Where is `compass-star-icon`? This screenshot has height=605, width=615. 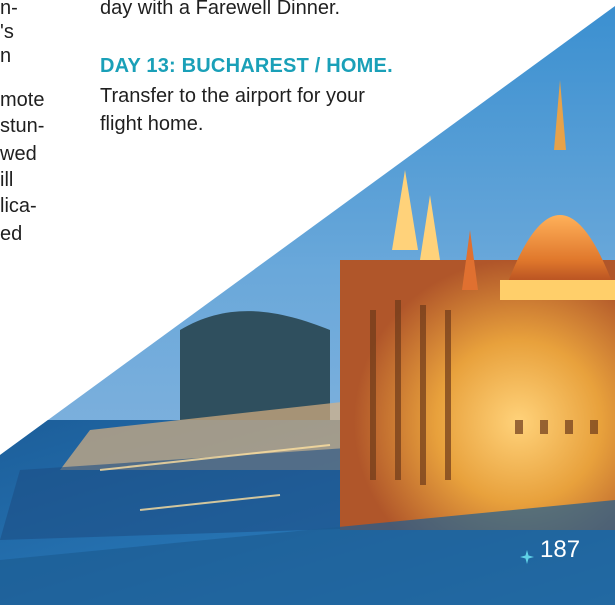 compass-star-icon is located at coordinates (527, 553).